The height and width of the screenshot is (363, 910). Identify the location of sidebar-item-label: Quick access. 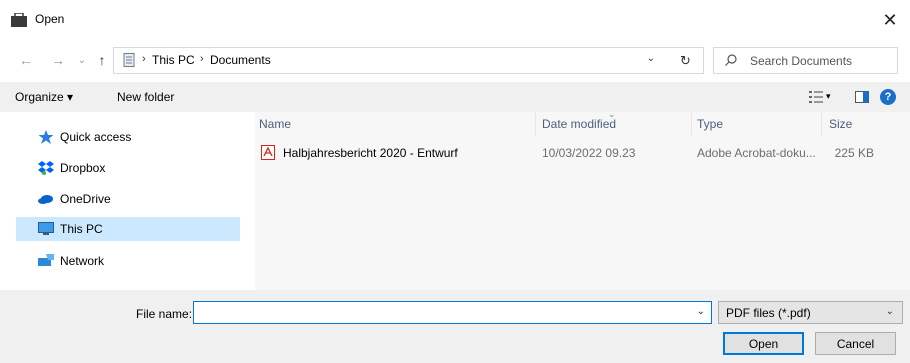
(96, 137).